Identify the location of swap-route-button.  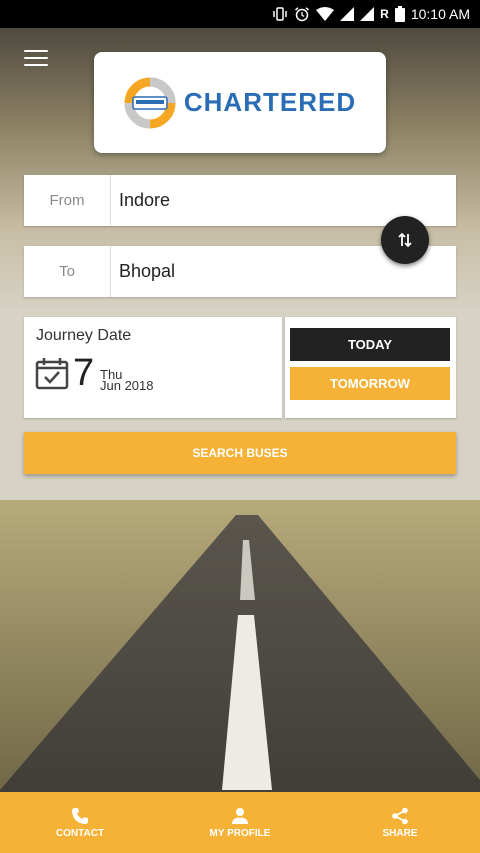
(405, 240).